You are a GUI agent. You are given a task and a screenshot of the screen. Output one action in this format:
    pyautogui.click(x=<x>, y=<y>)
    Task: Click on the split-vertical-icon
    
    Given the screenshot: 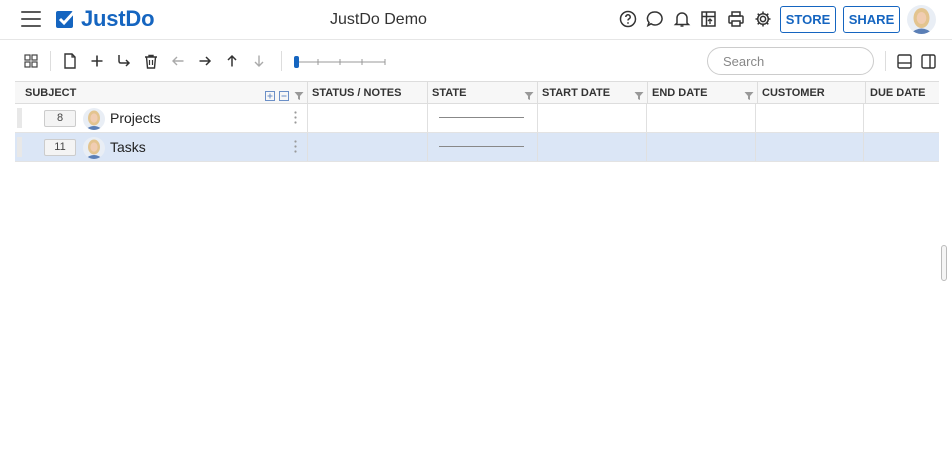 What is the action you would take?
    pyautogui.click(x=928, y=61)
    